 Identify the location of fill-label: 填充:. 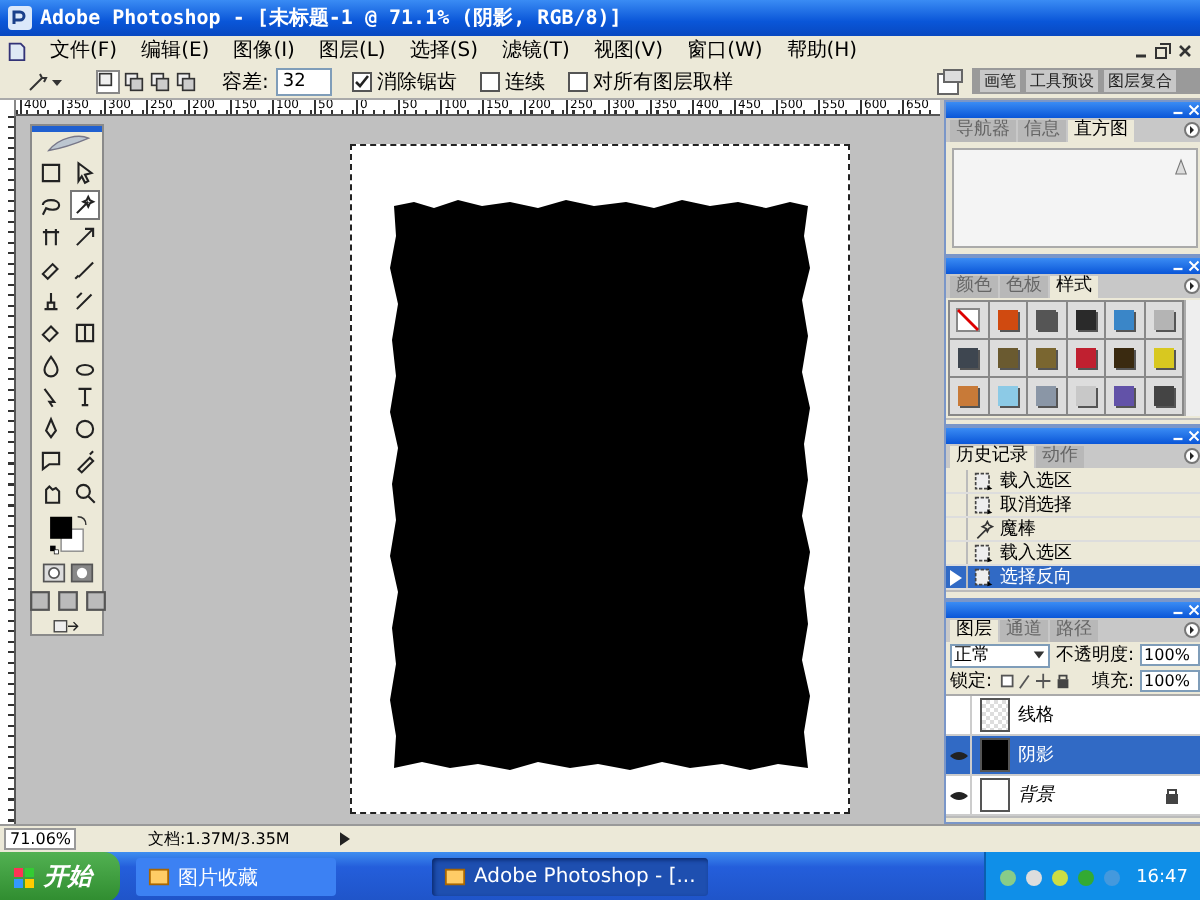
(1113, 681).